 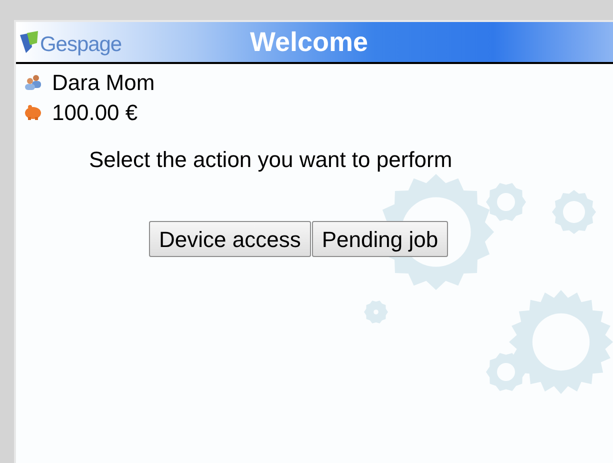 I want to click on action-button: Pending job, so click(x=380, y=239).